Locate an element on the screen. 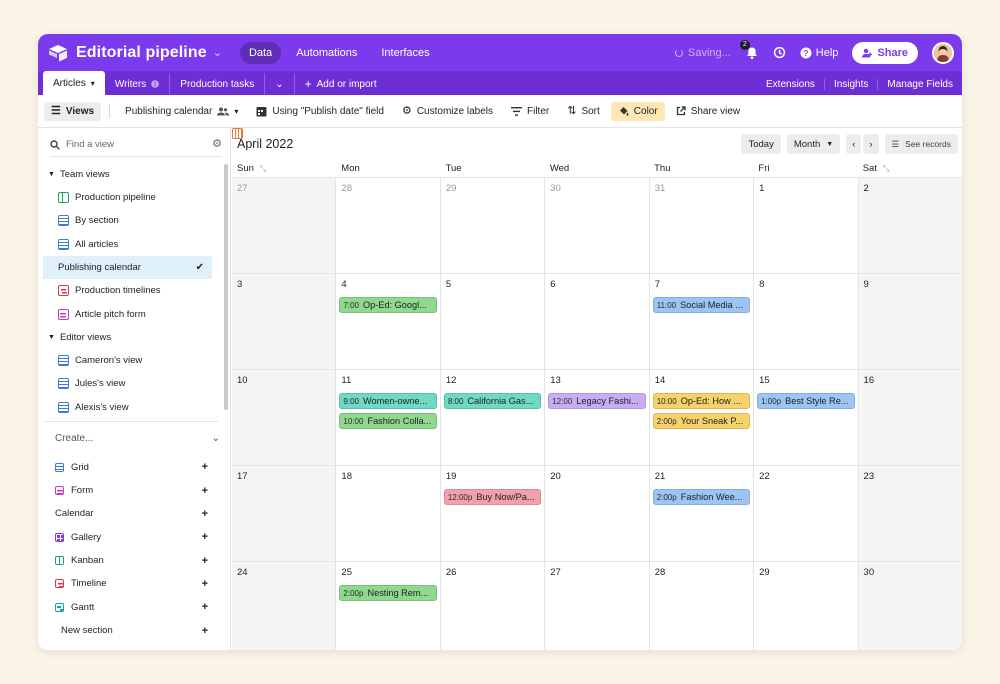 This screenshot has width=1000, height=684. views-button: ☰ Views is located at coordinates (73, 111).